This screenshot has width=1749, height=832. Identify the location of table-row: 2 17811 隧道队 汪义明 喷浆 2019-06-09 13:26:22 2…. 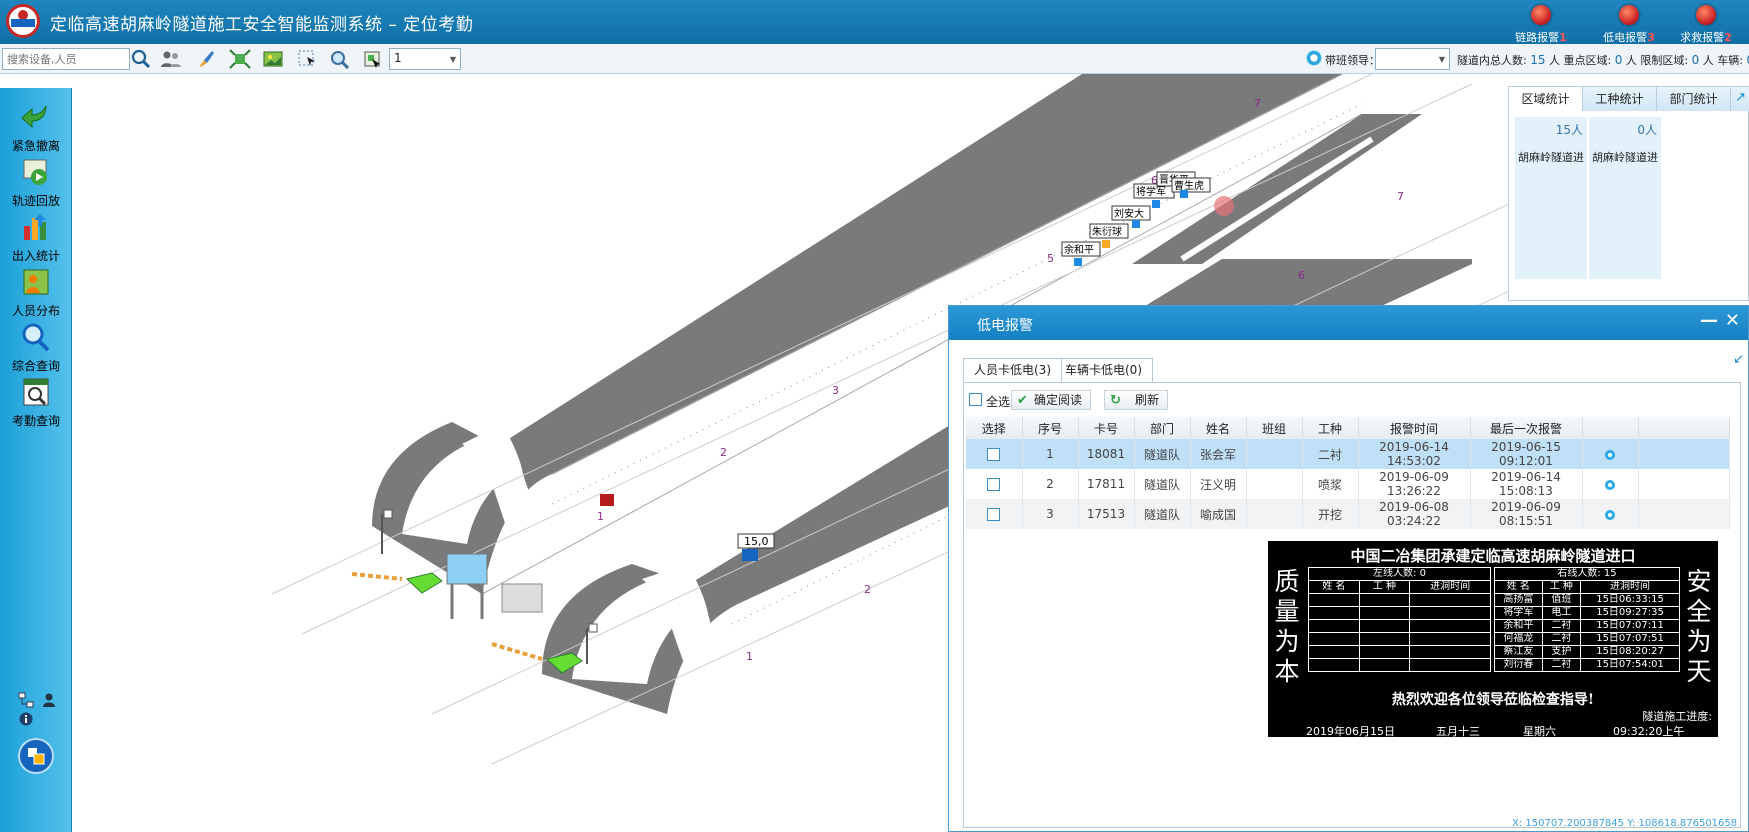
(1348, 484).